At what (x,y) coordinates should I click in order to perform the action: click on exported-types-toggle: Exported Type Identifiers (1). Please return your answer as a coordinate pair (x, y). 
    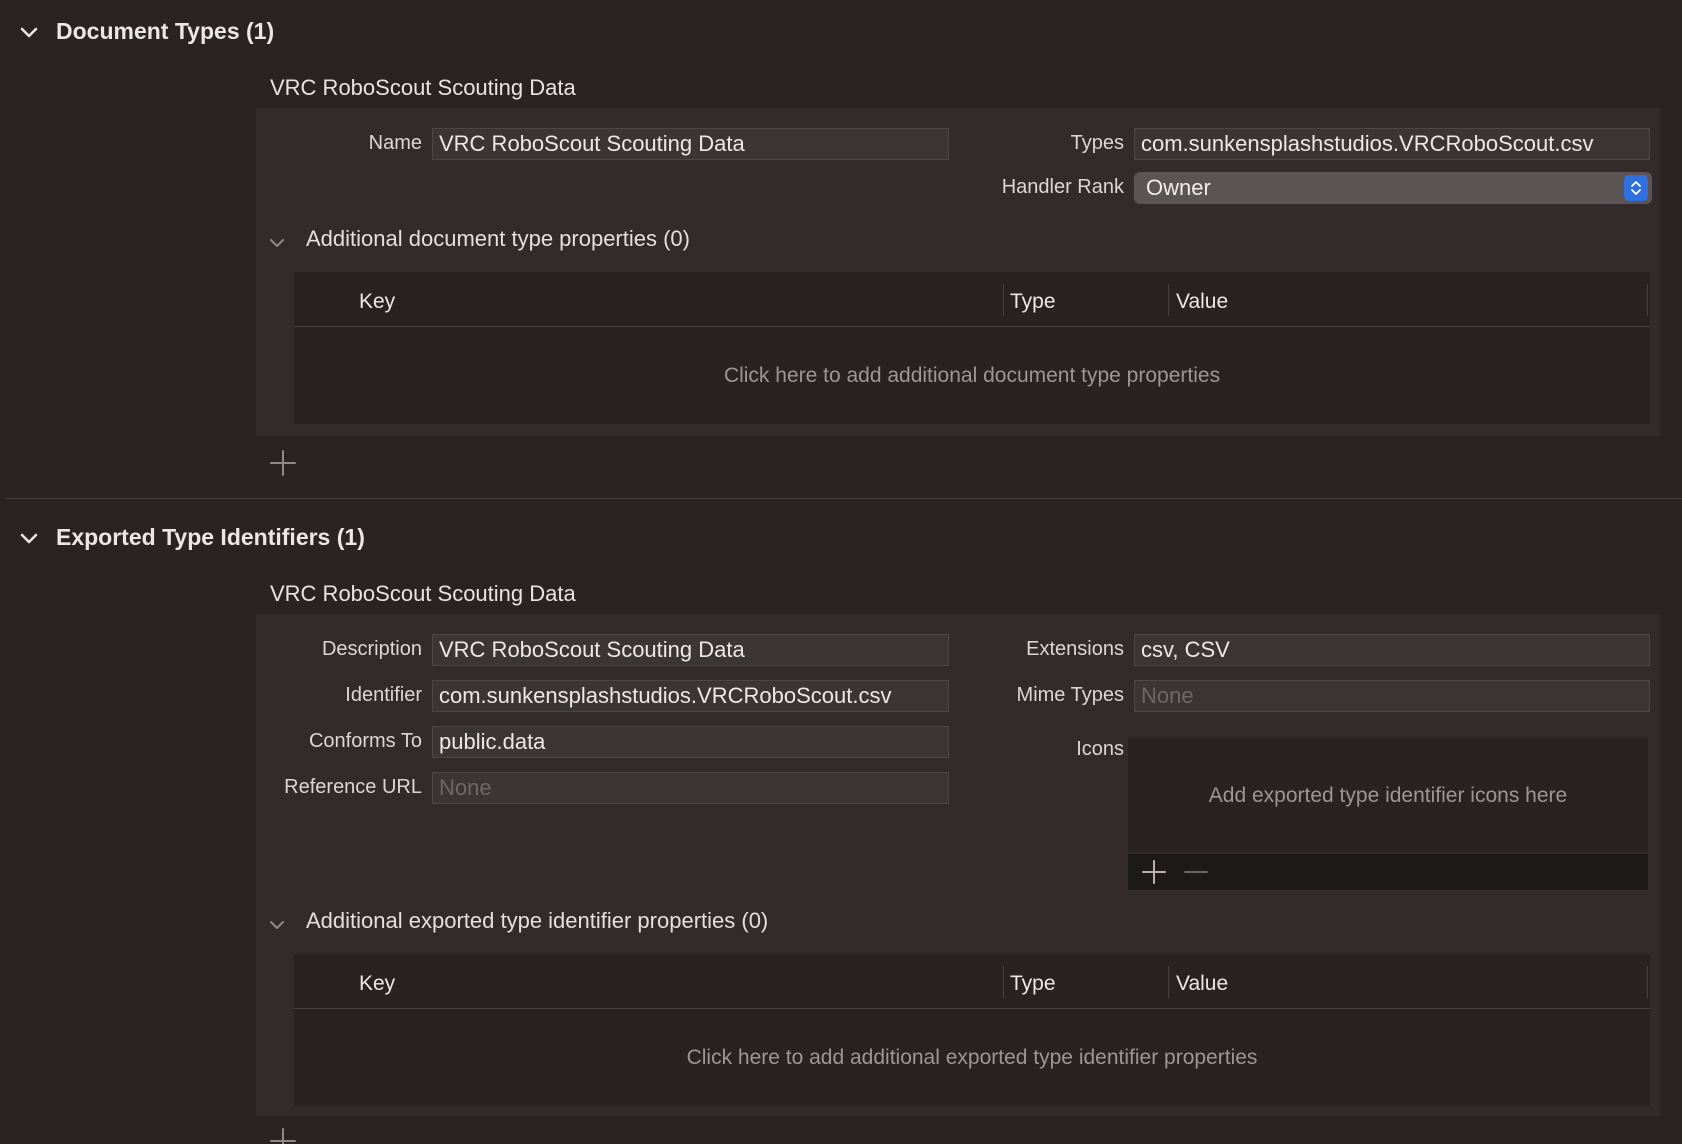
    Looking at the image, I should click on (208, 539).